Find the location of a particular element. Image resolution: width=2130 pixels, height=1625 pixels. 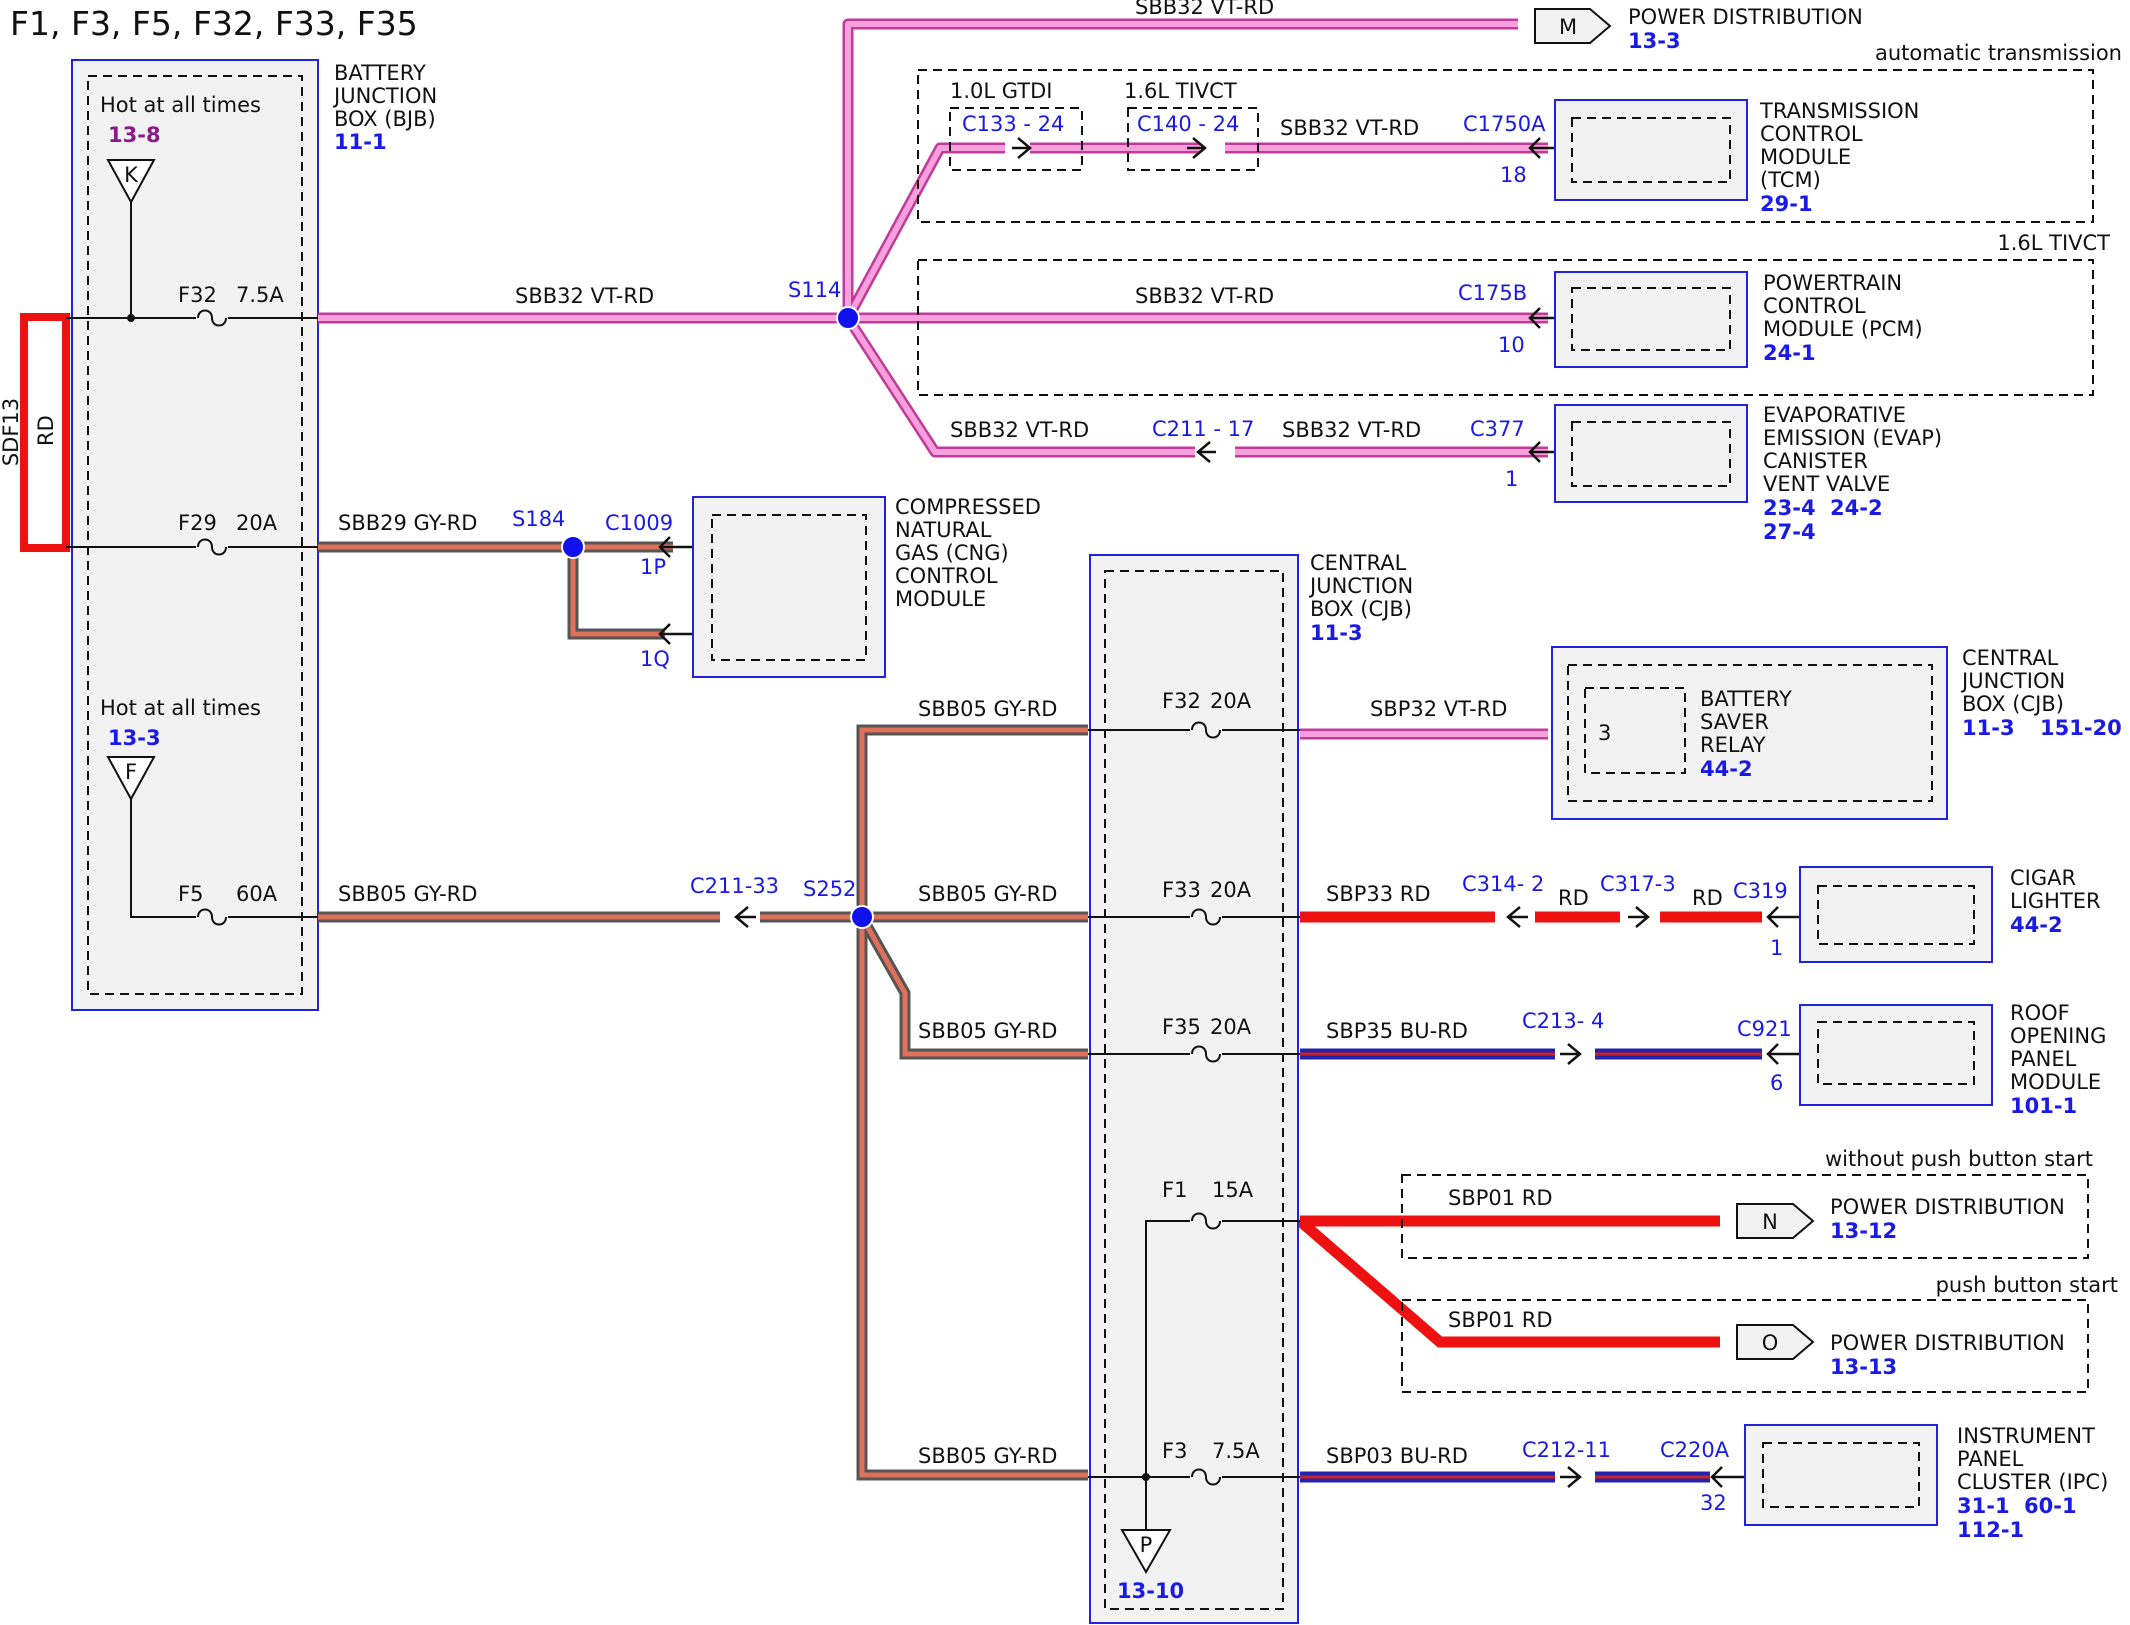

option-tivct: 1.6L TIVCT is located at coordinates (1180, 91).